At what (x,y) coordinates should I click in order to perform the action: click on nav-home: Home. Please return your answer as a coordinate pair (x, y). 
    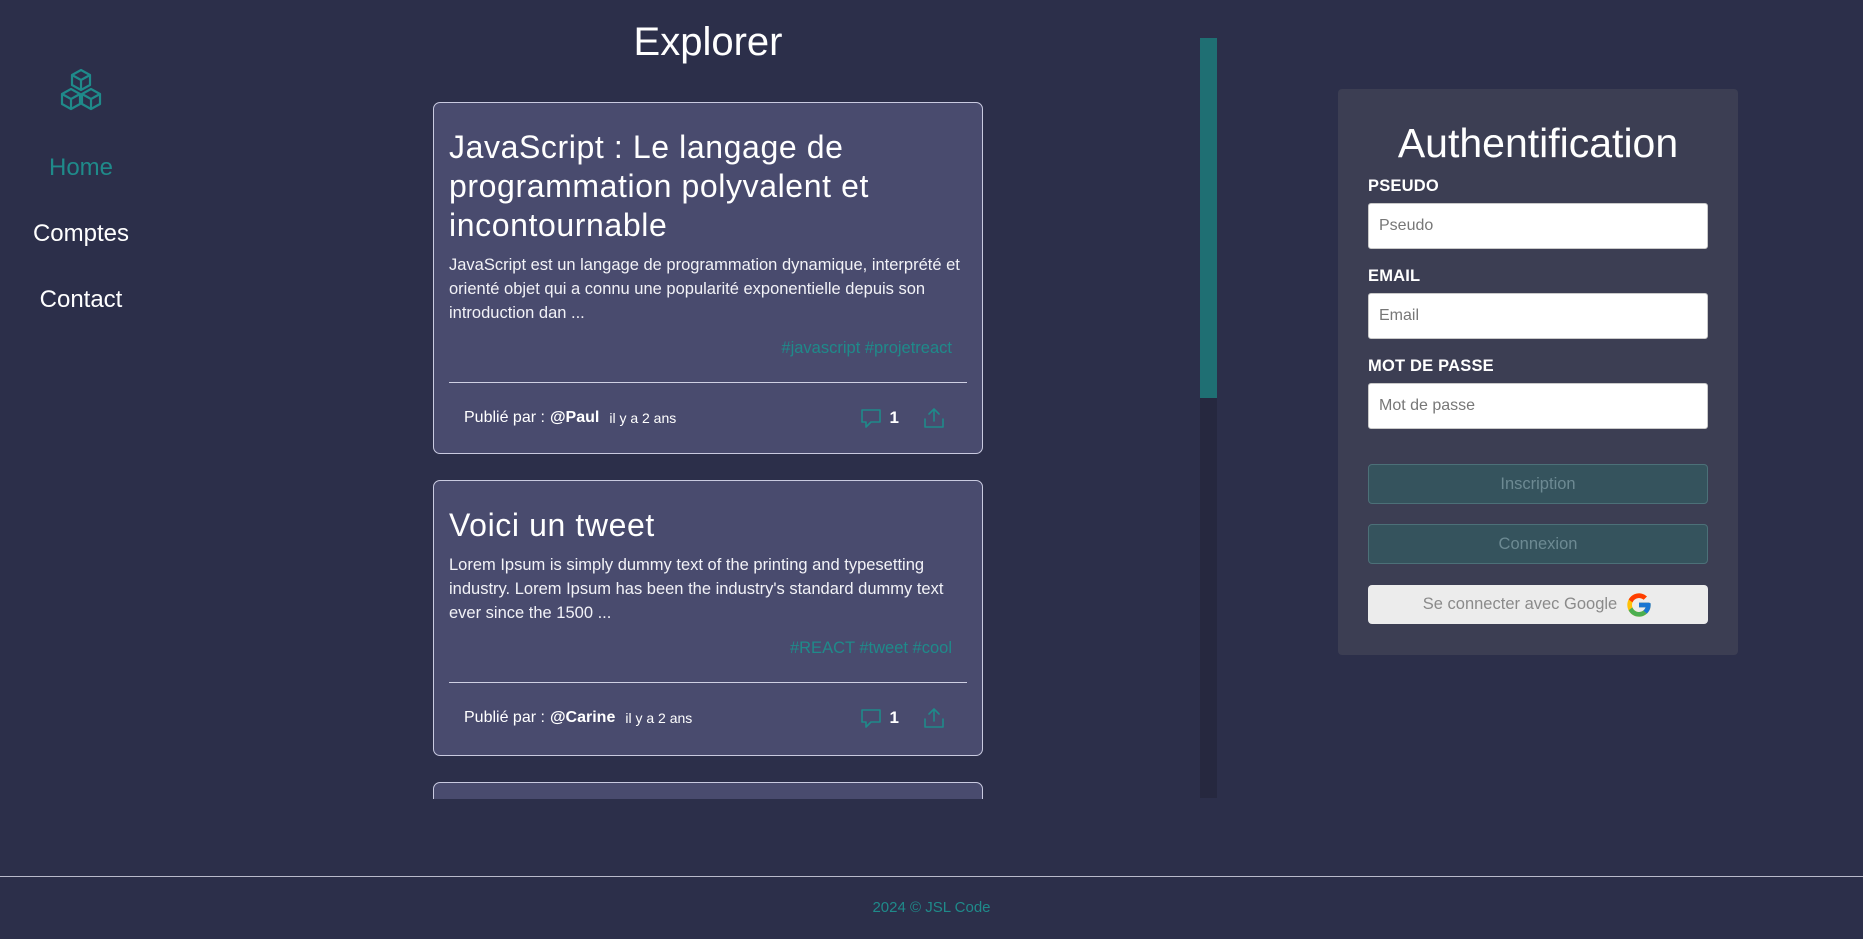
    Looking at the image, I should click on (81, 168).